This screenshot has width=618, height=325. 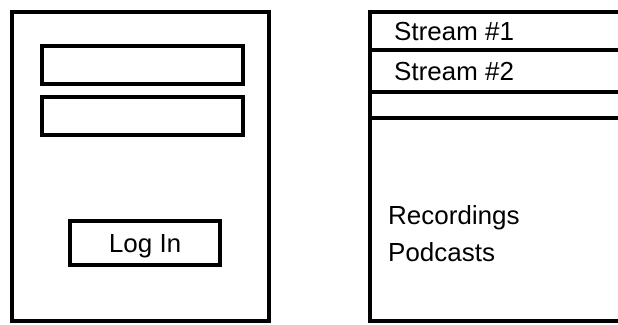 I want to click on stream-item-2: Stream #2, so click(x=495, y=73).